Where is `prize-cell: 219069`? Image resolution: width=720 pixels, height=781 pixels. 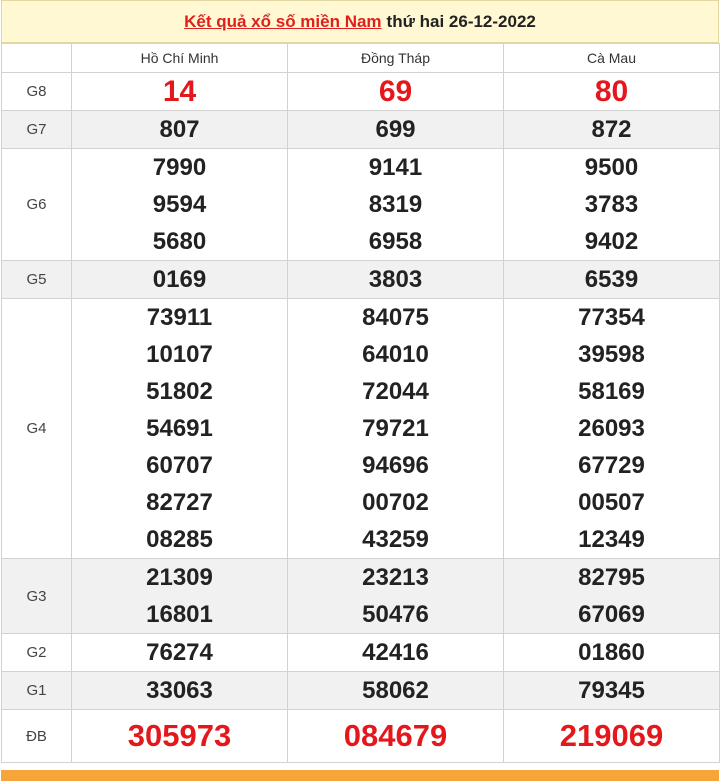
prize-cell: 219069 is located at coordinates (611, 736).